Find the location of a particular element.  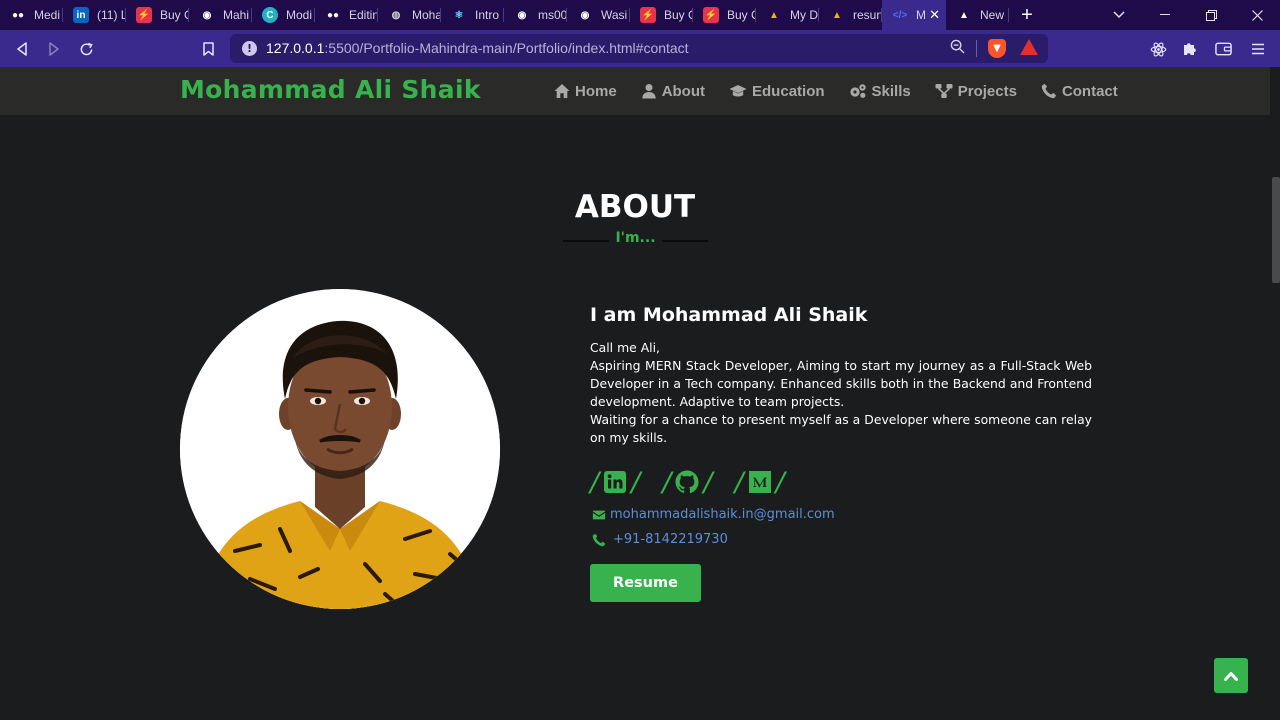

bookmark-icon is located at coordinates (208, 49).